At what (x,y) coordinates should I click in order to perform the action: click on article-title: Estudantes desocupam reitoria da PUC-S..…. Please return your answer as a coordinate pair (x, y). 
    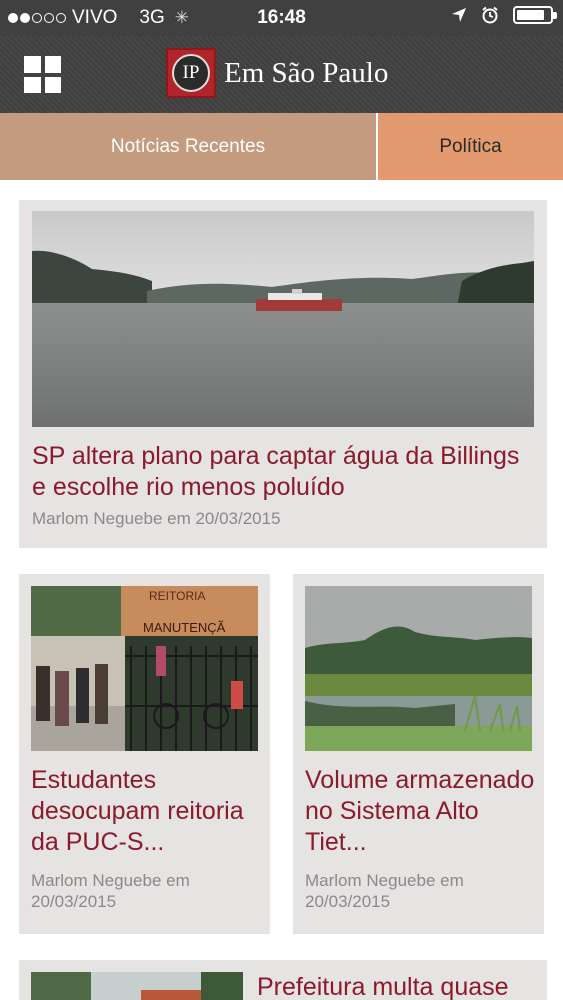
    Looking at the image, I should click on (147, 811).